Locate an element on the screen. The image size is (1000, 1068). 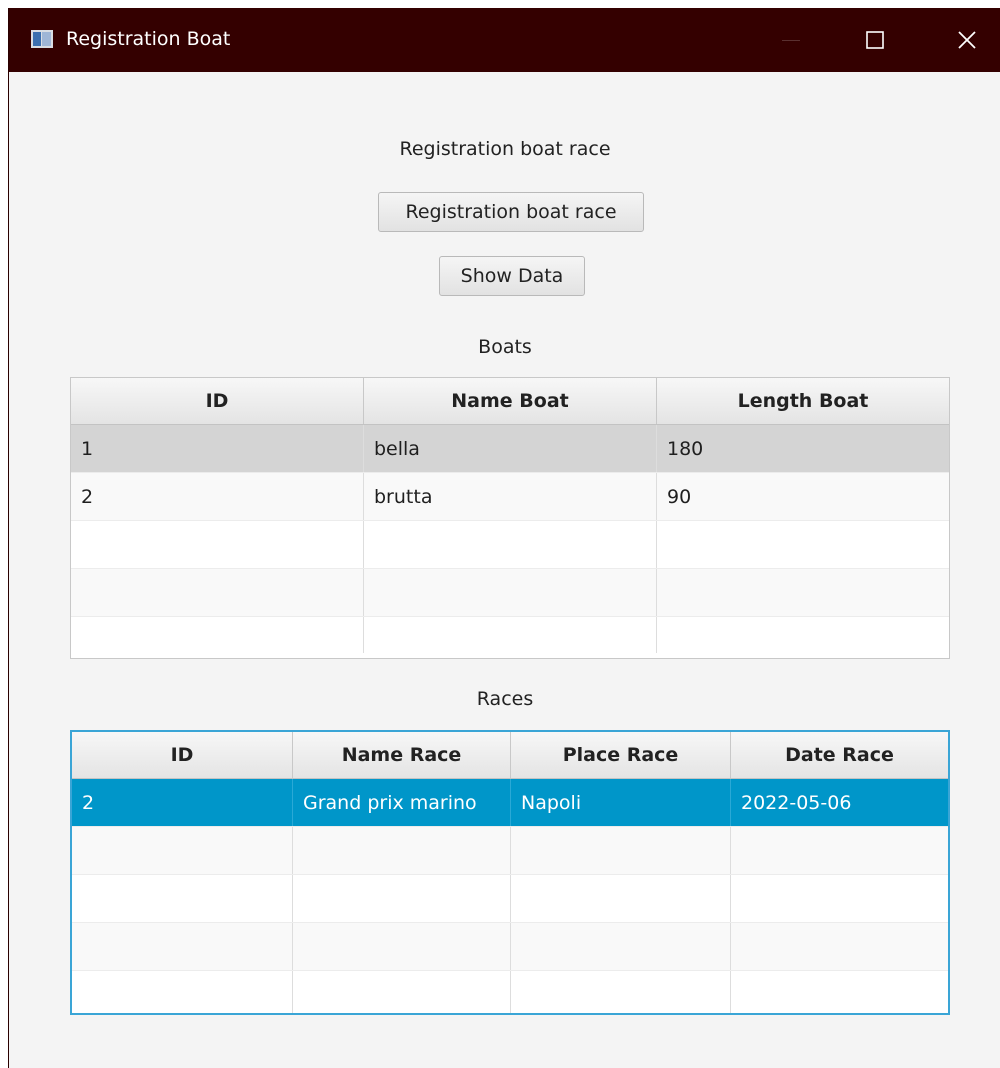
minimize-icon is located at coordinates (791, 40).